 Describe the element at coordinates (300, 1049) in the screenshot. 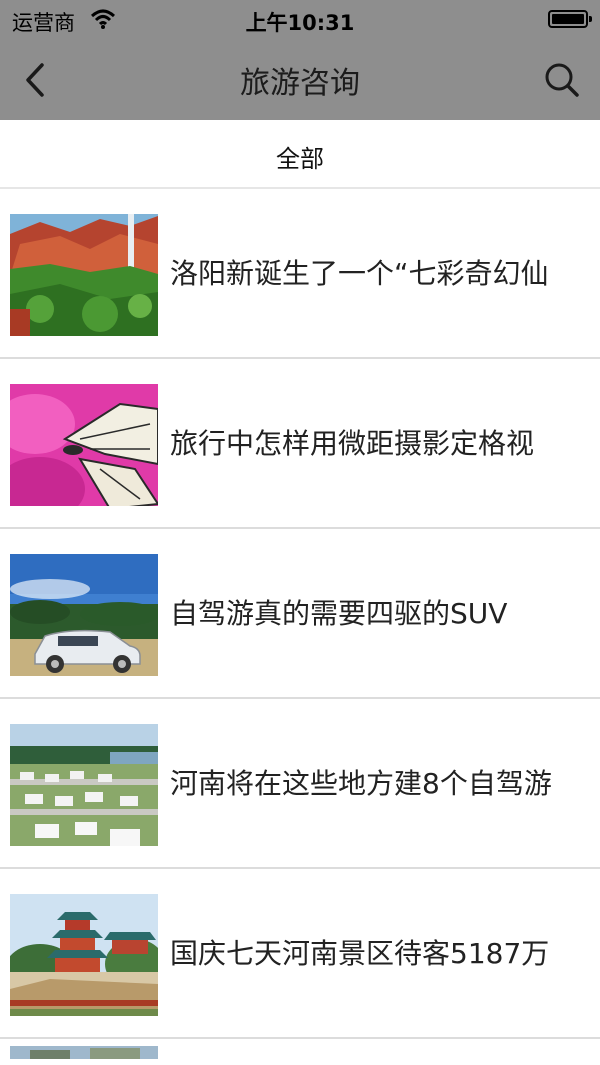

I see `list-item-partial` at that location.